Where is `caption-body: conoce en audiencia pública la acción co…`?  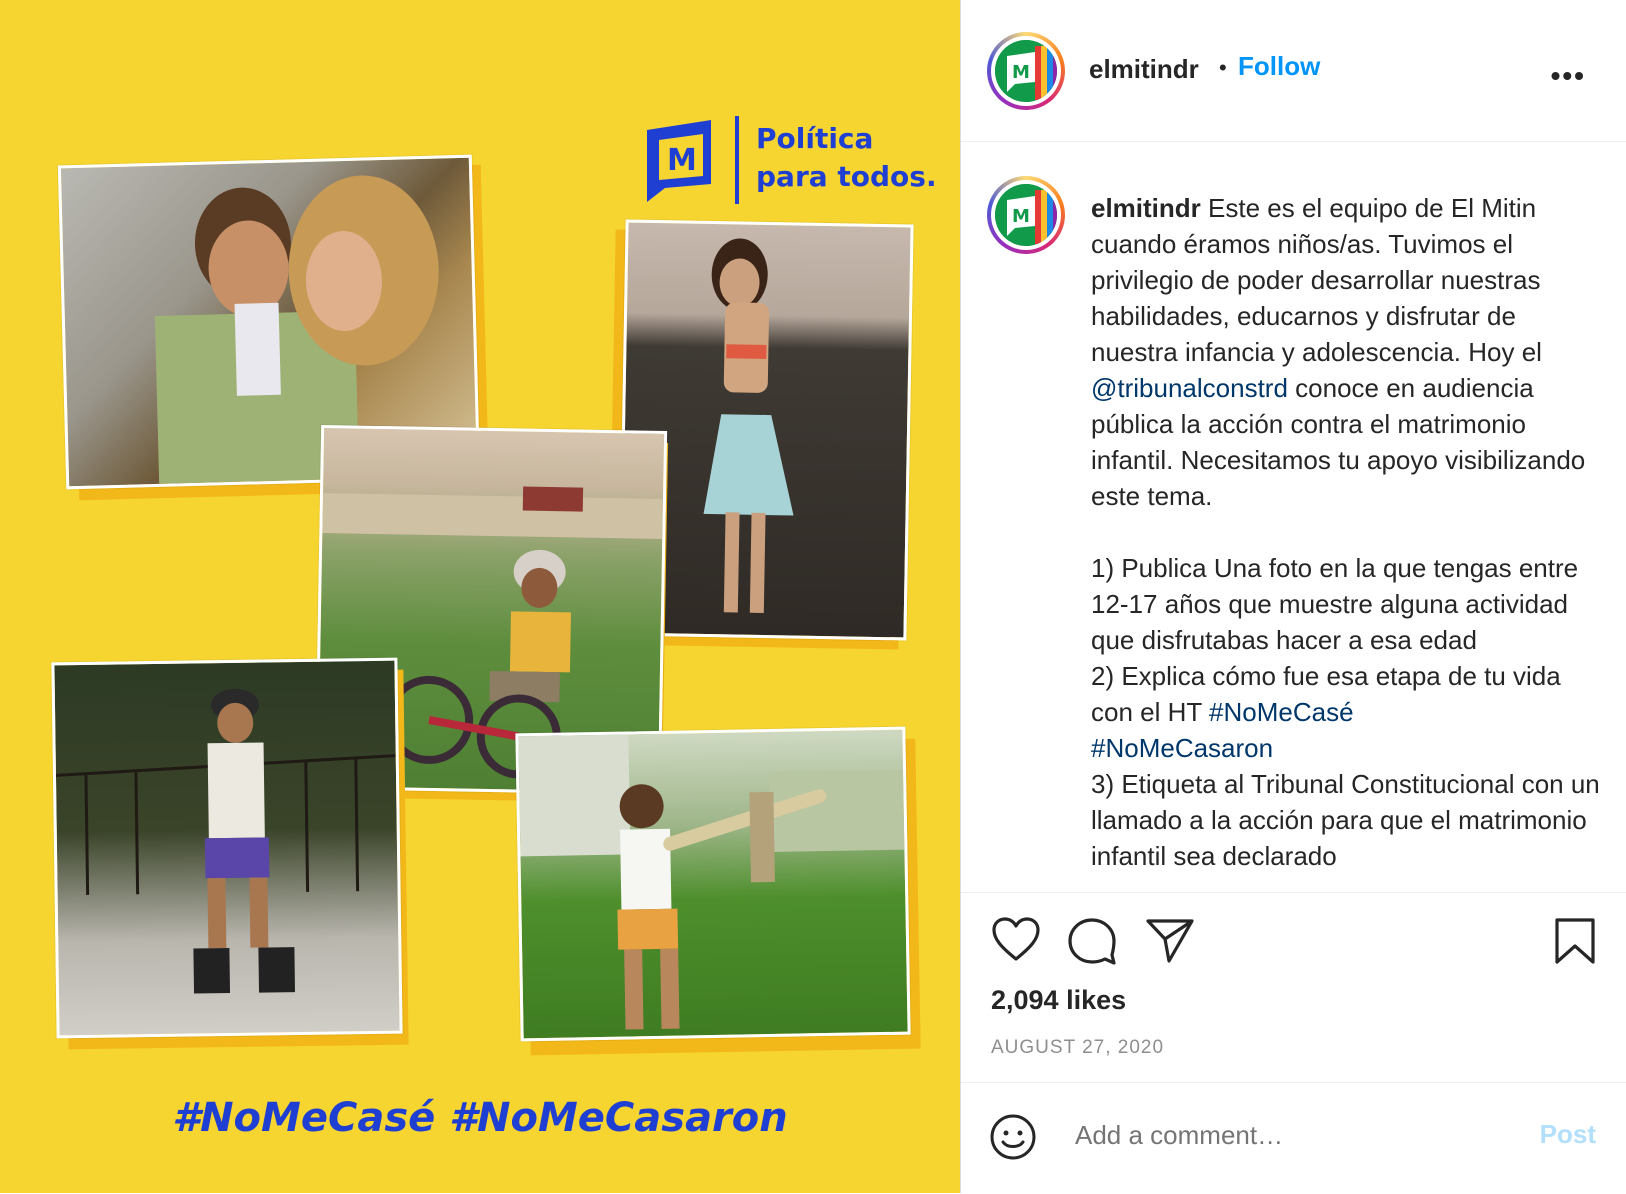 caption-body: conoce en audiencia pública la acción co… is located at coordinates (1338, 550).